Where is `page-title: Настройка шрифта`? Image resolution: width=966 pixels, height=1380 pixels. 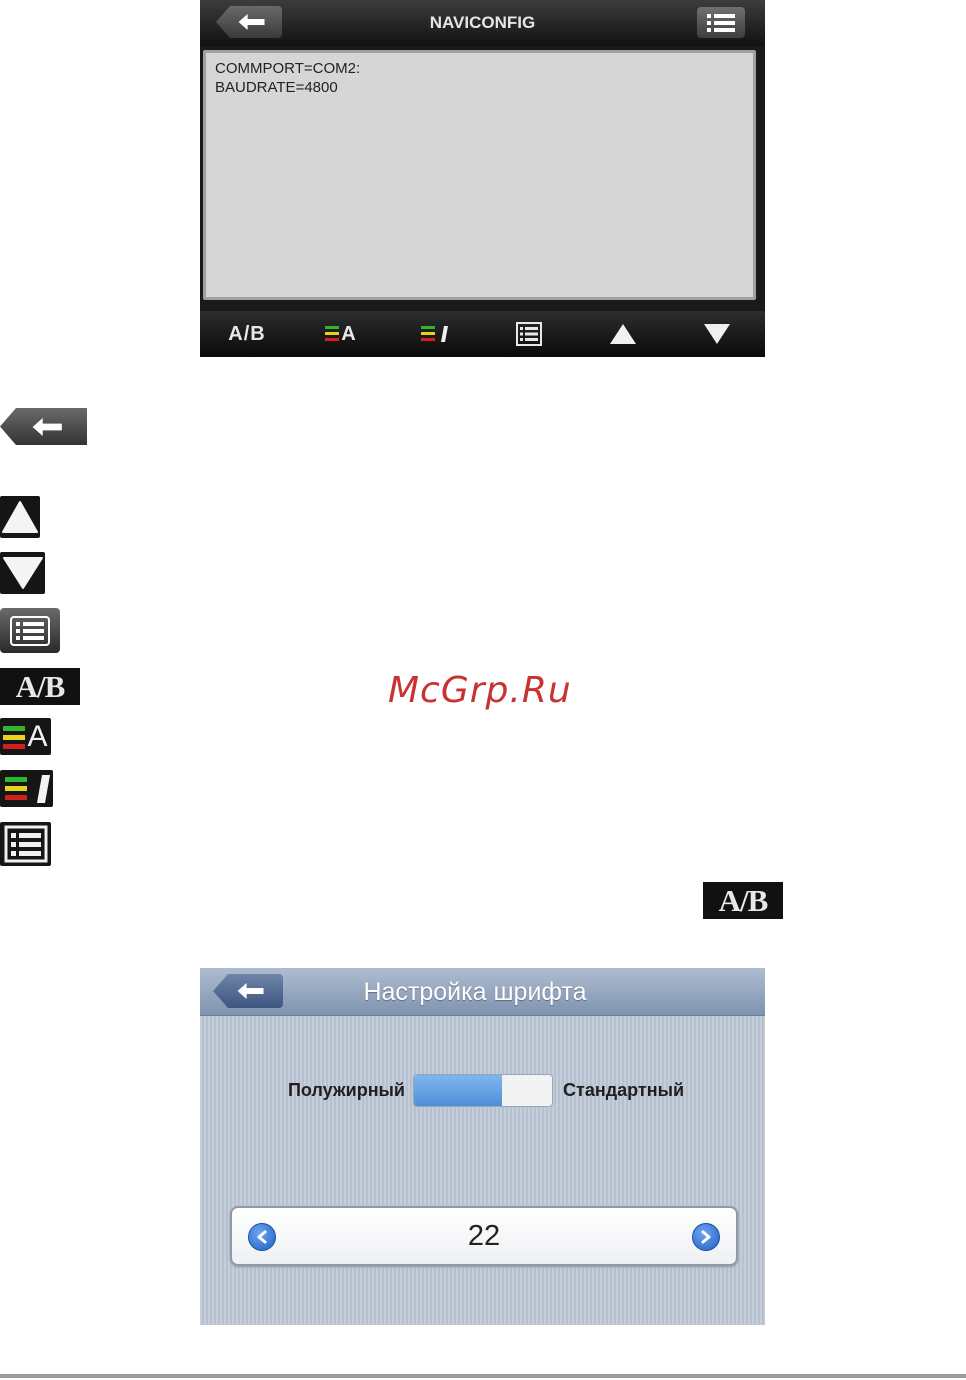
page-title: Настройка шрифта is located at coordinates (475, 992).